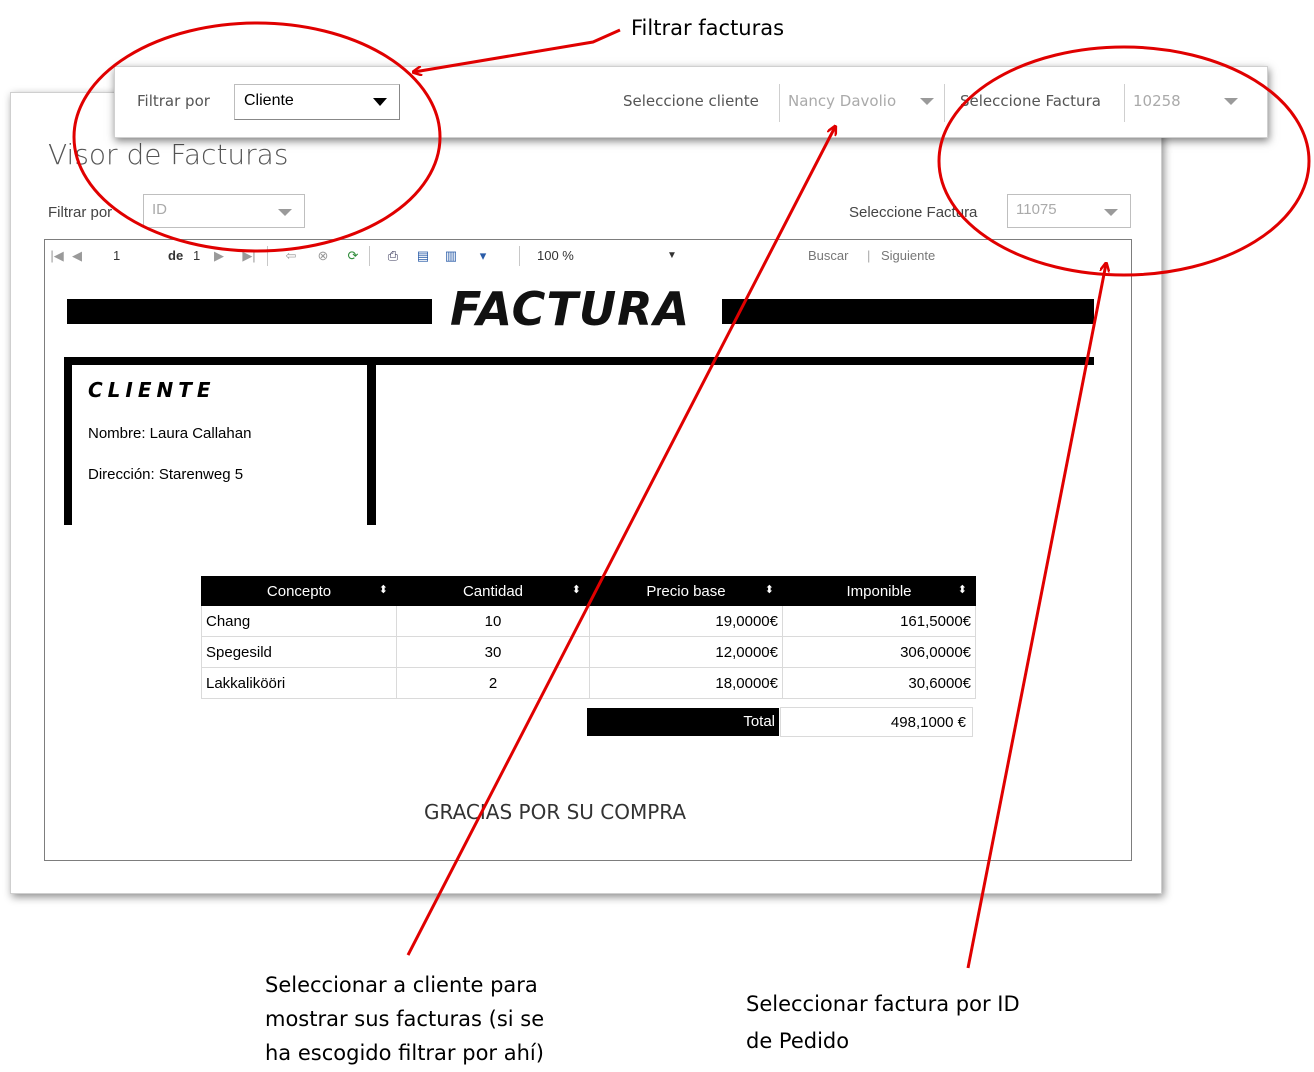  Describe the element at coordinates (798, 1041) in the screenshot. I see `annotation-invoice-line2: de Pedido` at that location.